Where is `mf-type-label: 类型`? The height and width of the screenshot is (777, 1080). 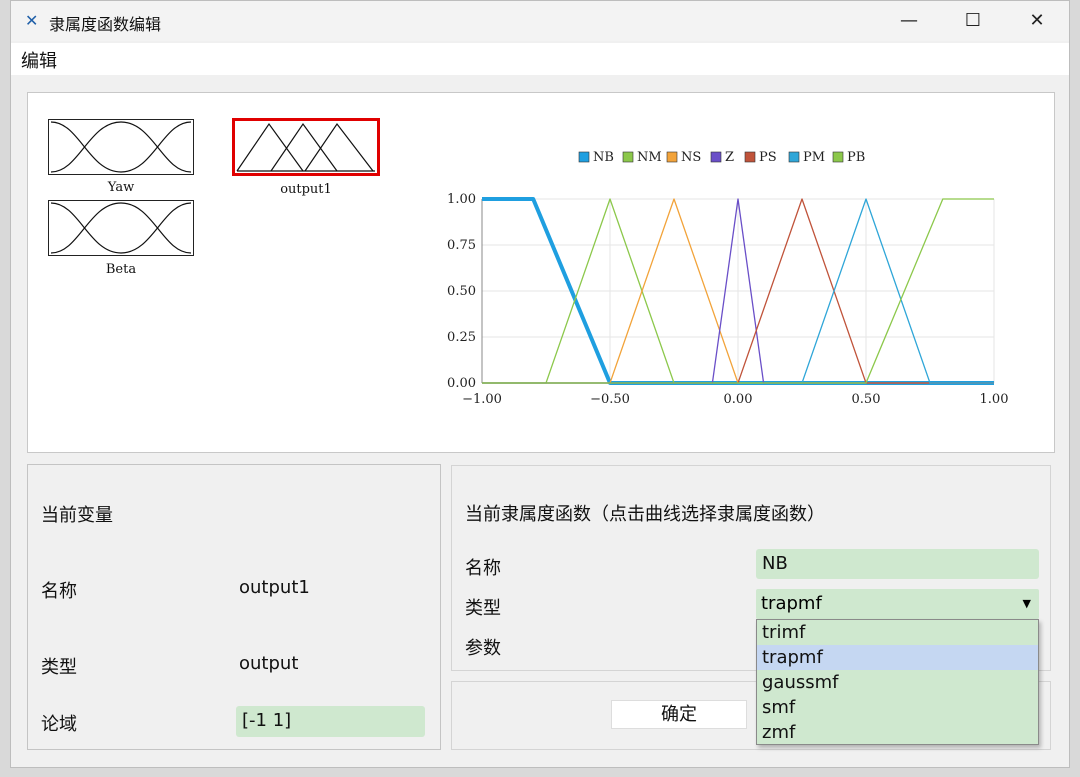
mf-type-label: 类型 is located at coordinates (483, 608).